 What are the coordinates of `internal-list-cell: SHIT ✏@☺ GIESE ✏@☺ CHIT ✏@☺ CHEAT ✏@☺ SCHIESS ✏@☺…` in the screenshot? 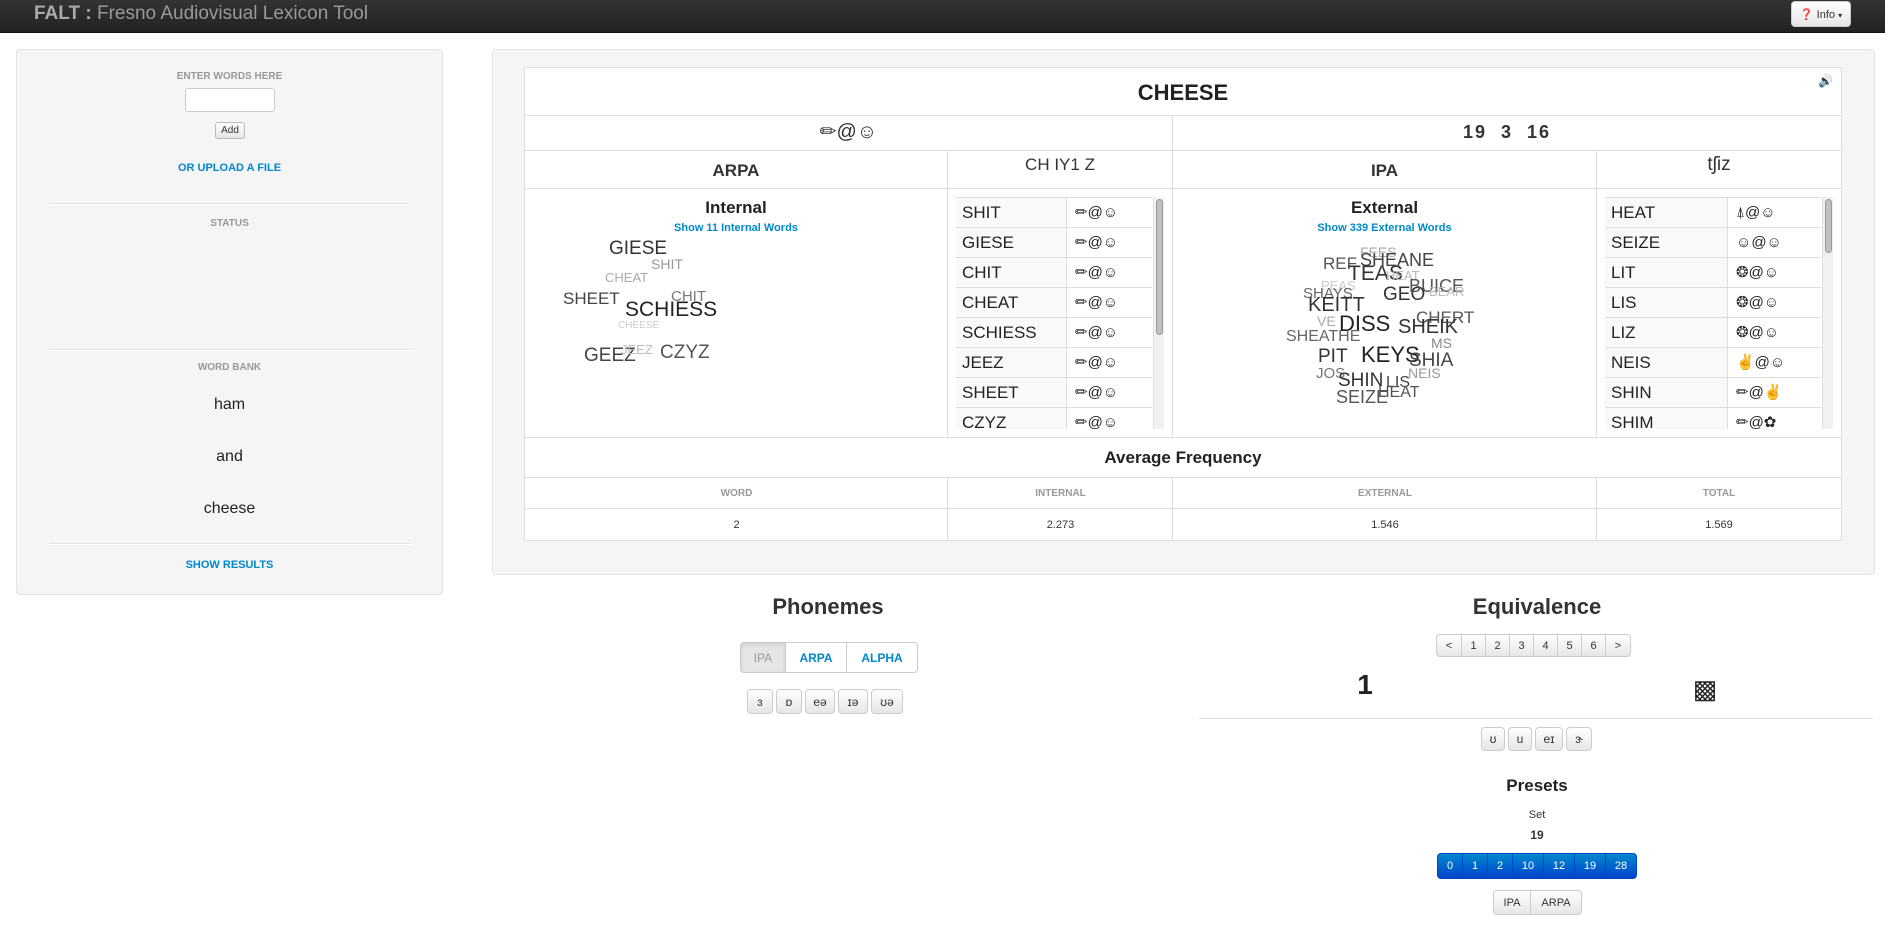 It's located at (1060, 313).